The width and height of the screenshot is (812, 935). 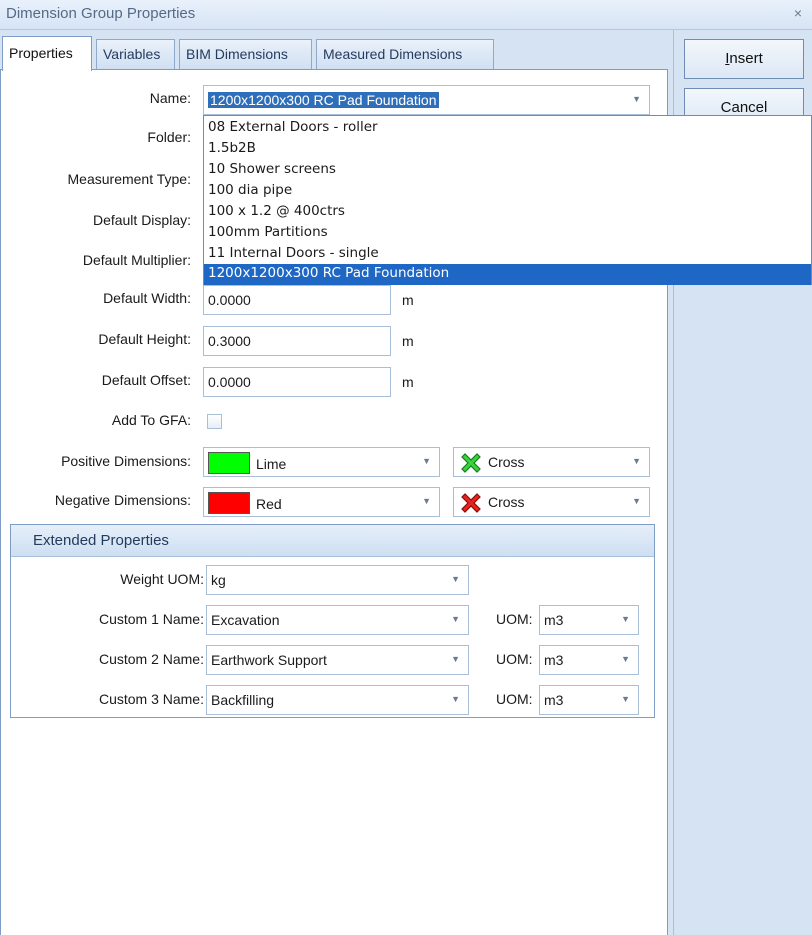 What do you see at coordinates (406, 15) in the screenshot?
I see `title-bar: Dimension Group Properties ×` at bounding box center [406, 15].